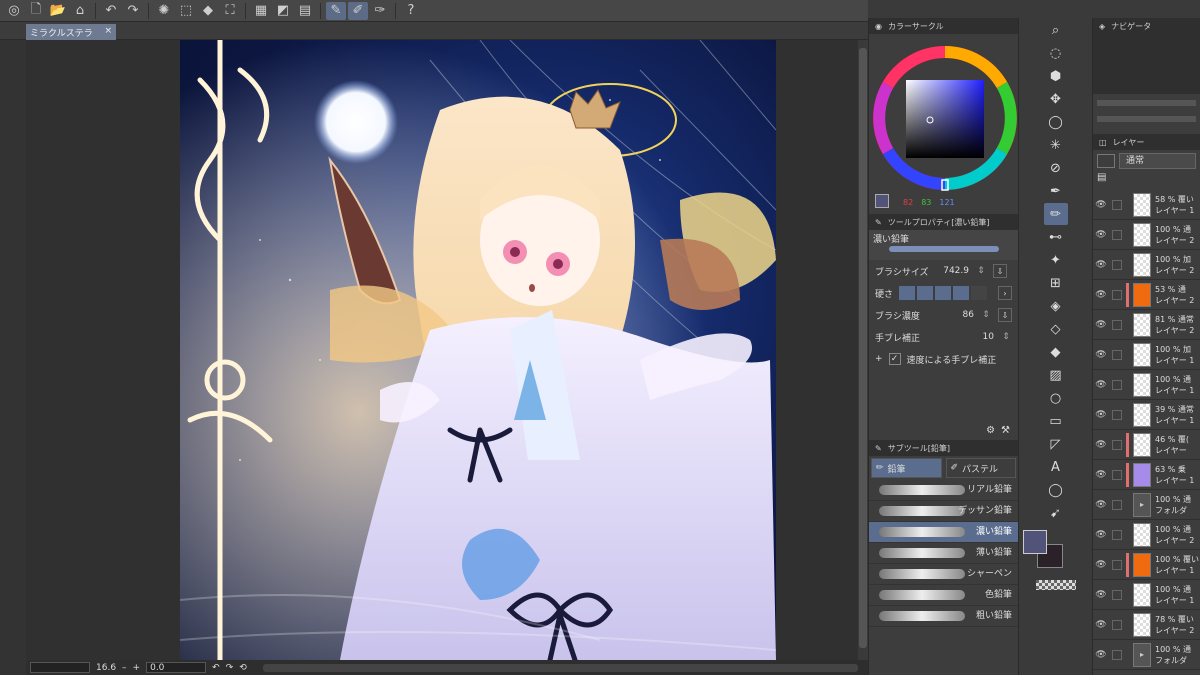 Image resolution: width=1200 pixels, height=675 pixels. I want to click on zoom-in-button: +, so click(137, 668).